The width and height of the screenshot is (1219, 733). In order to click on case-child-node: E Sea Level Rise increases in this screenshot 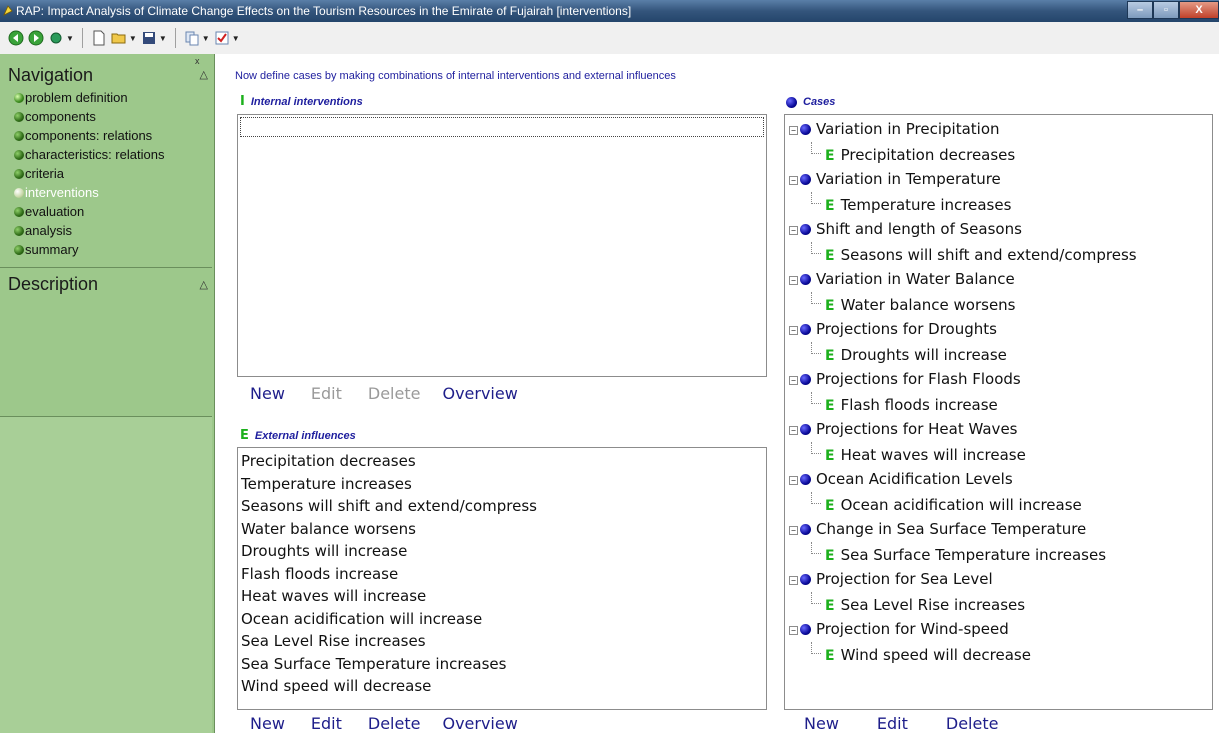, I will do `click(963, 604)`.